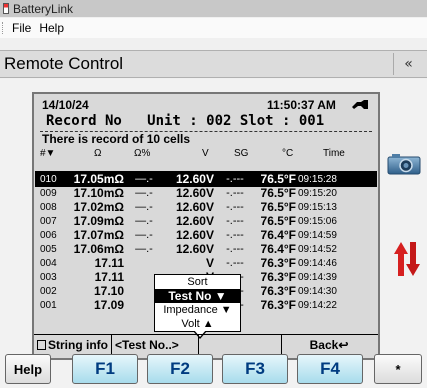  What do you see at coordinates (197, 296) in the screenshot?
I see `sort-option-test-no: Test No ▼` at bounding box center [197, 296].